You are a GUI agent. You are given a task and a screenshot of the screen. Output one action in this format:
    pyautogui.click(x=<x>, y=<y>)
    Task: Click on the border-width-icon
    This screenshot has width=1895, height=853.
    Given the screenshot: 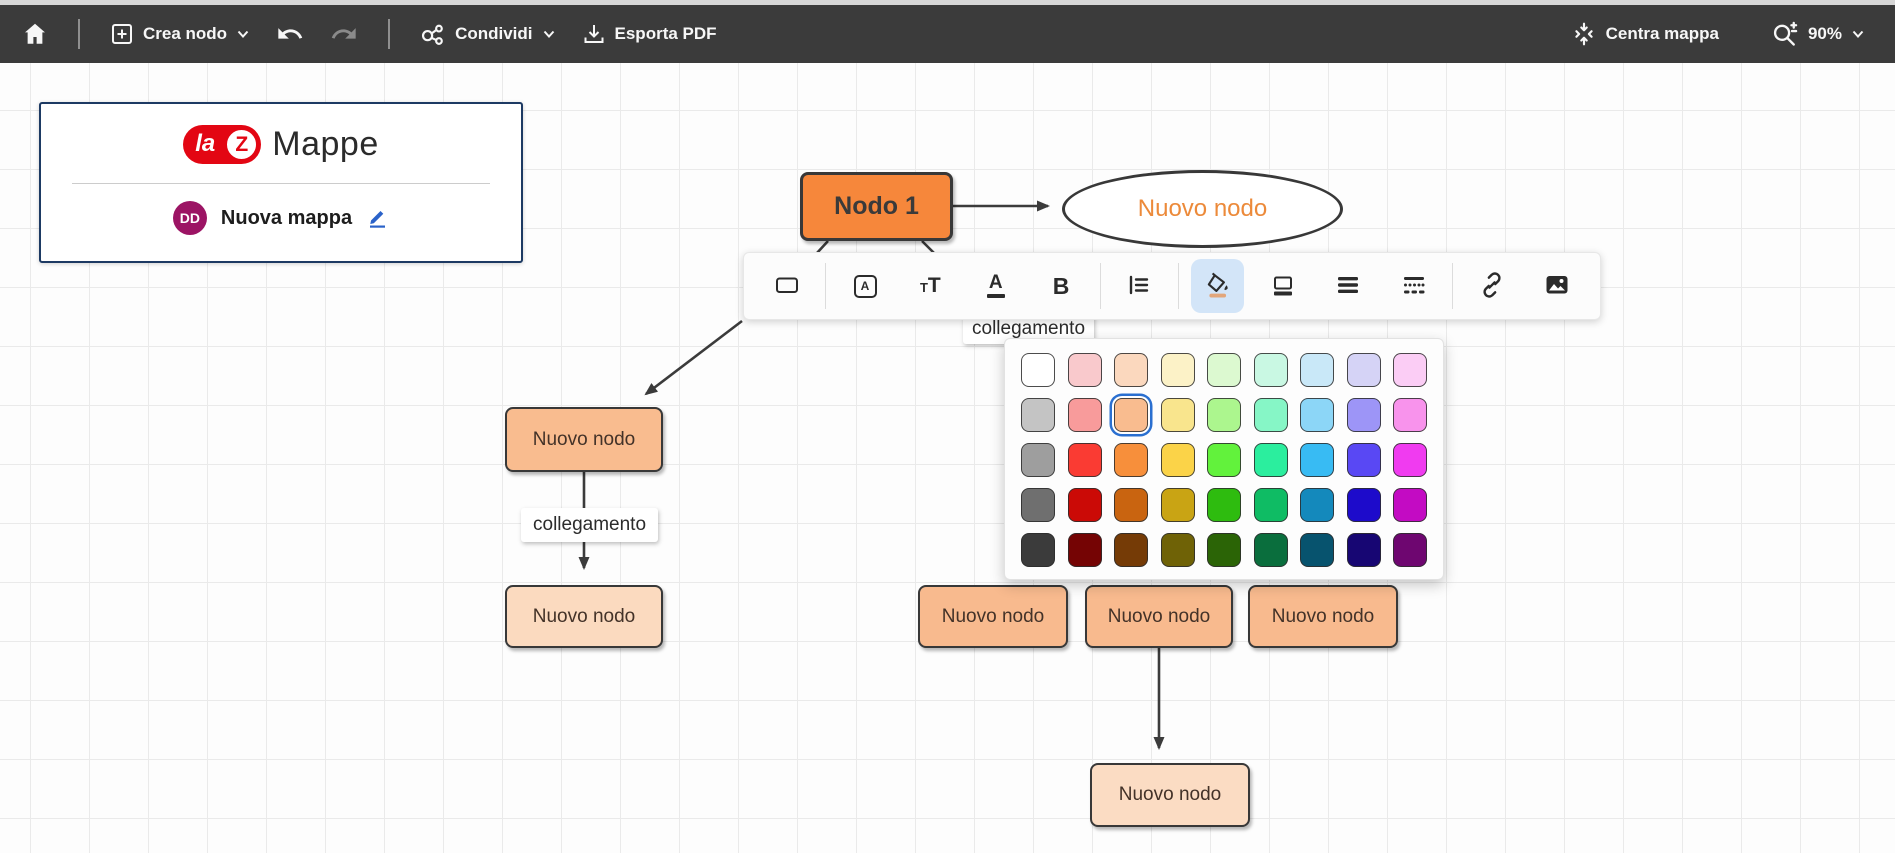 What is the action you would take?
    pyautogui.click(x=1348, y=286)
    